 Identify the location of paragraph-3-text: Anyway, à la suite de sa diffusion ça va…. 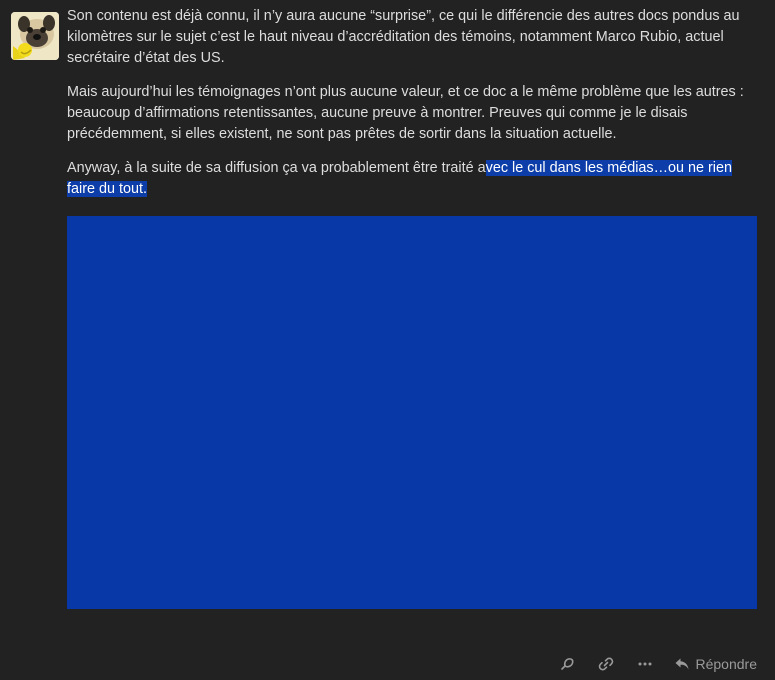
(276, 168).